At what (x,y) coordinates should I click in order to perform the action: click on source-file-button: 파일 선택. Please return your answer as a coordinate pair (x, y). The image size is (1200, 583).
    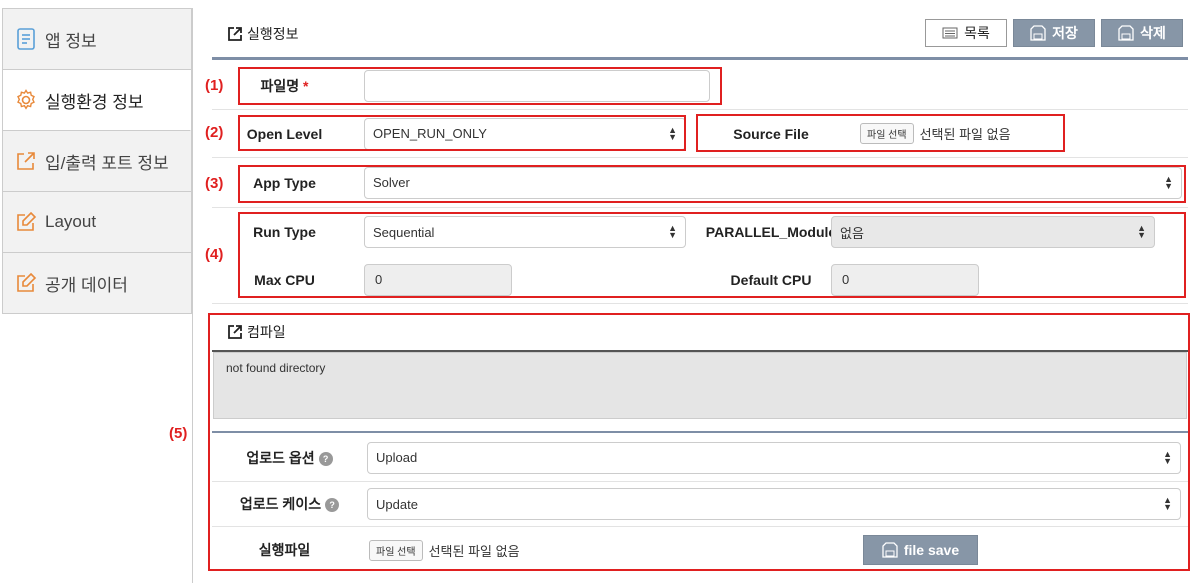
    Looking at the image, I should click on (887, 133).